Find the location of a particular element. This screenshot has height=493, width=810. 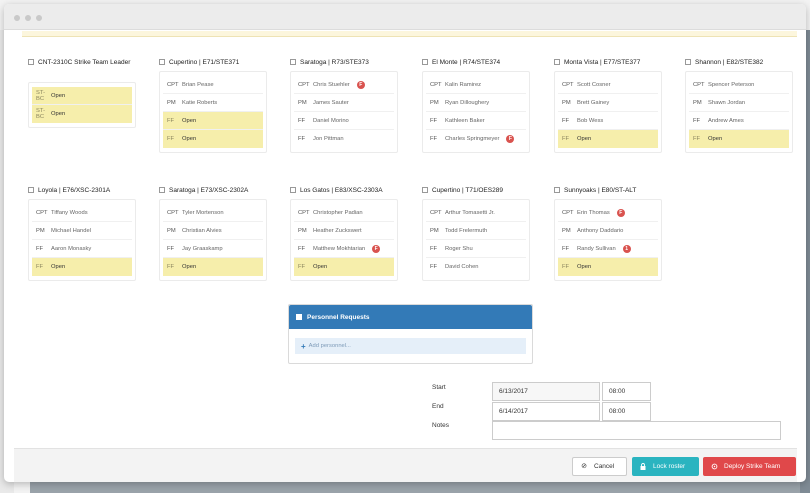

window-close-dot is located at coordinates (17, 18).